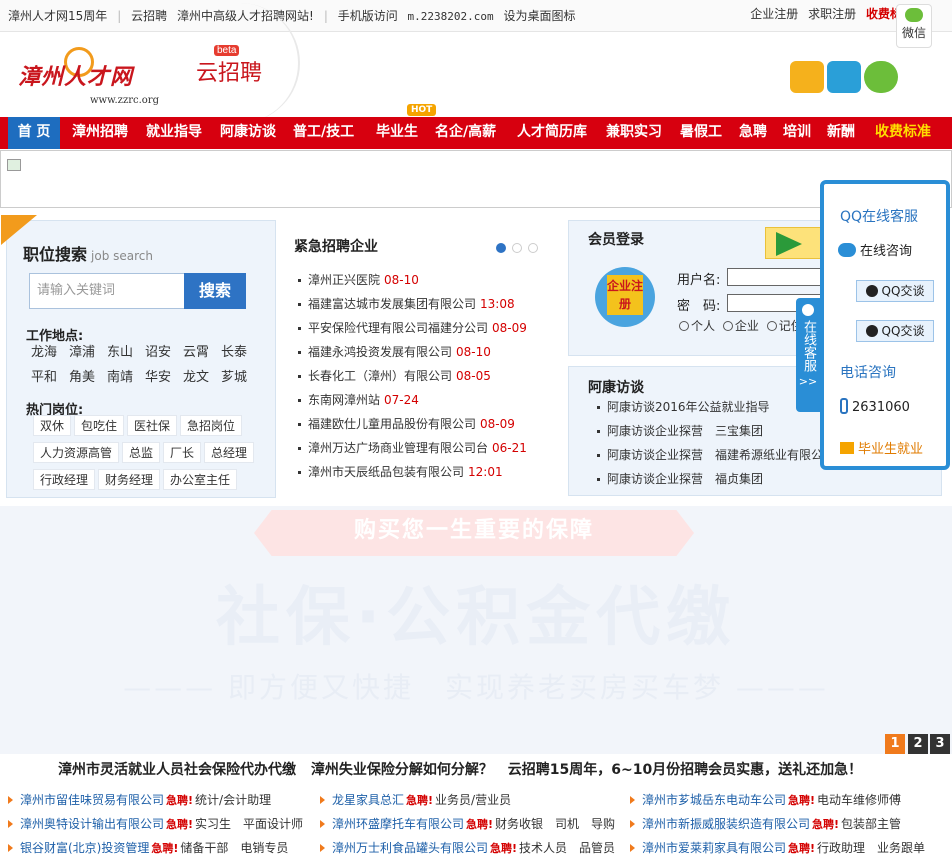 Image resolution: width=952 pixels, height=865 pixels. Describe the element at coordinates (875, 249) in the screenshot. I see `online-consult-link: 在线咨询` at that location.